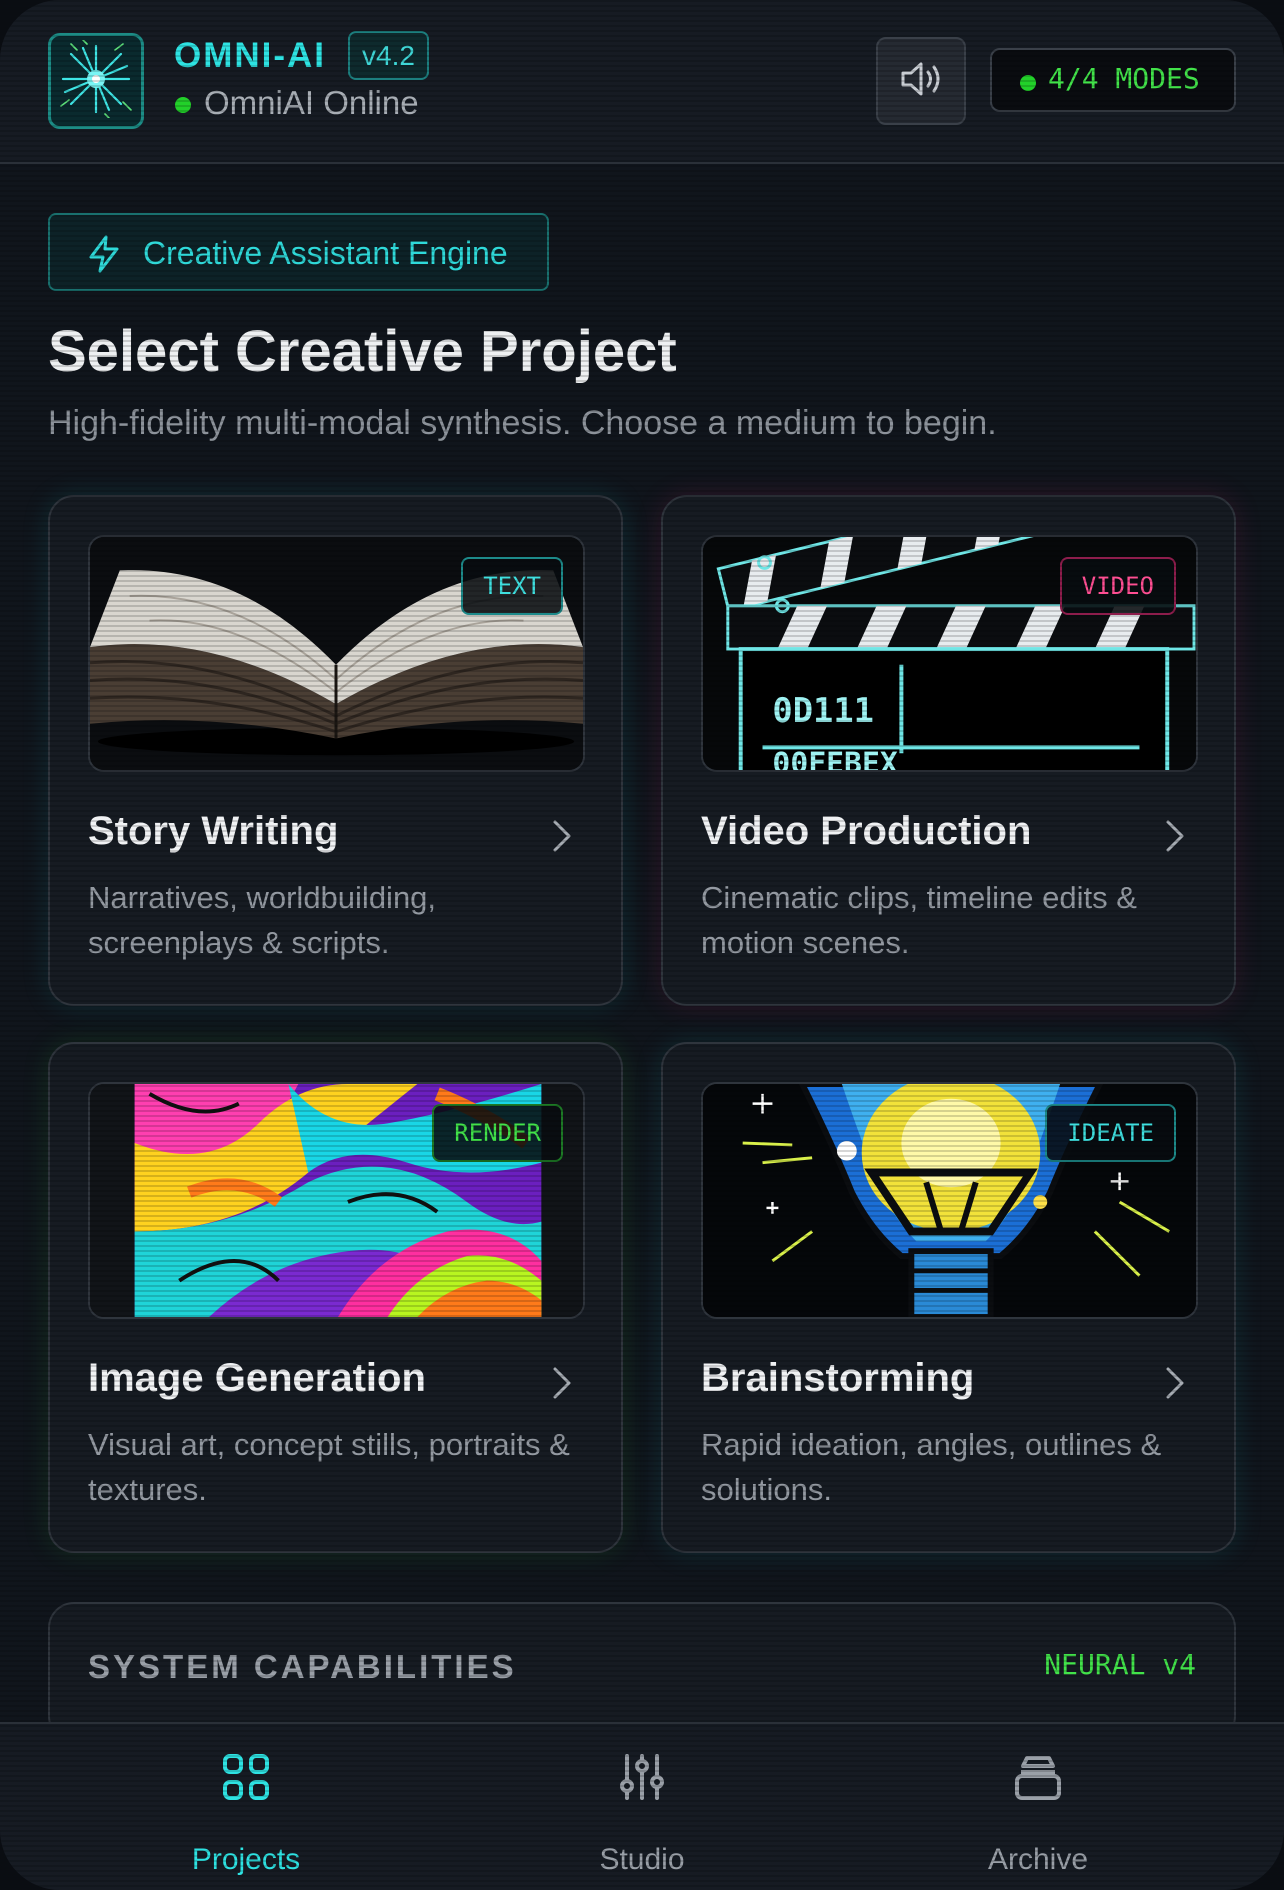  I want to click on slate-text-line2: 00FEBEX, so click(835, 758).